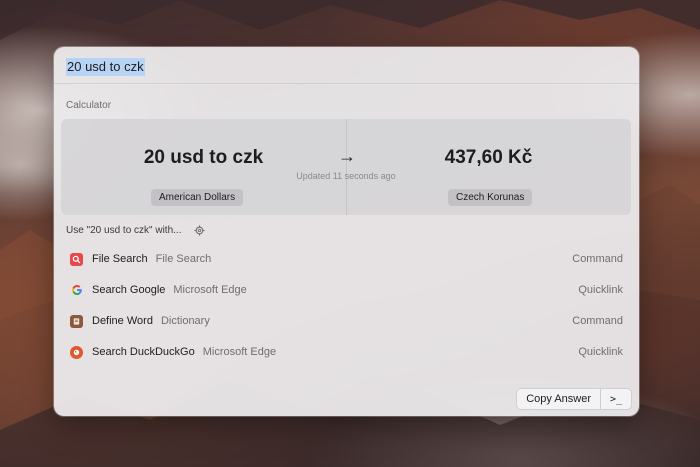  What do you see at coordinates (346, 65) in the screenshot?
I see `search-bar: 20 usd to czk` at bounding box center [346, 65].